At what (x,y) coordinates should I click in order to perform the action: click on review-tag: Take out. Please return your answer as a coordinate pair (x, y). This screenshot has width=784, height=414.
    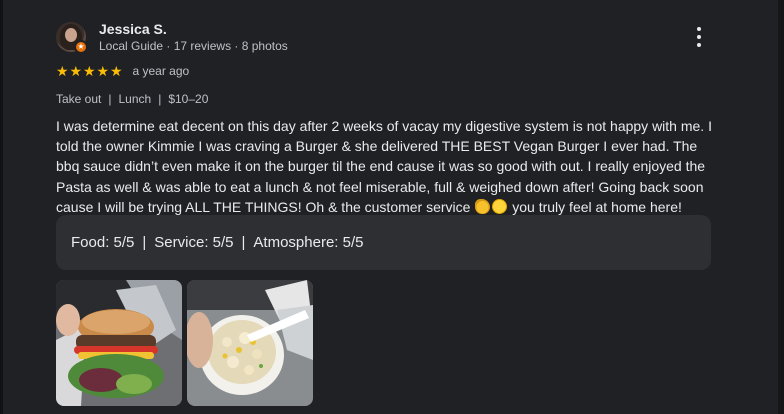
    Looking at the image, I should click on (79, 99).